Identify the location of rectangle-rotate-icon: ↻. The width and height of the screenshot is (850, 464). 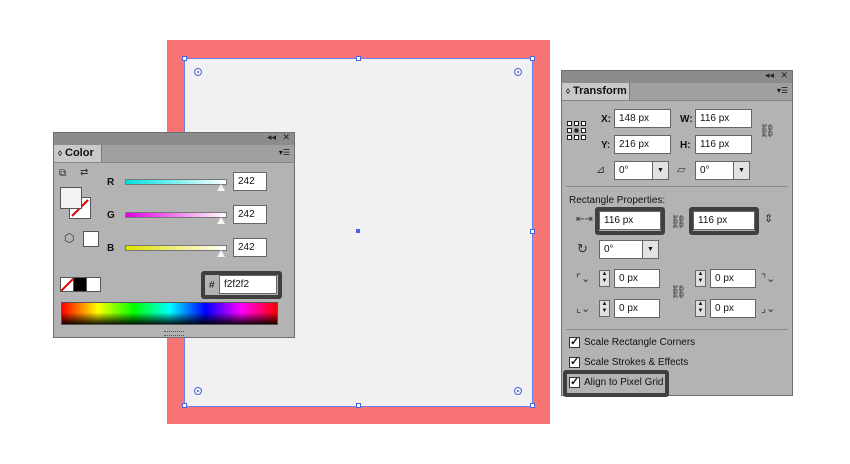
(582, 248).